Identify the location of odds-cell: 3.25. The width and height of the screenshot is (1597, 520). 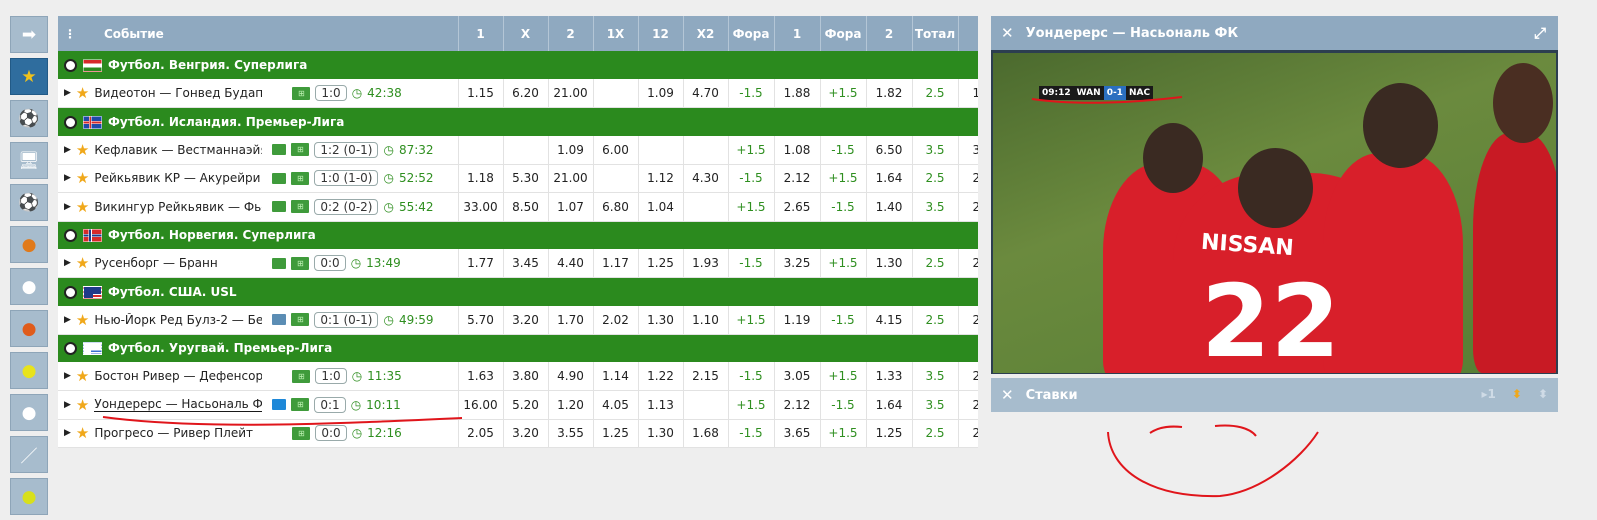
(797, 263).